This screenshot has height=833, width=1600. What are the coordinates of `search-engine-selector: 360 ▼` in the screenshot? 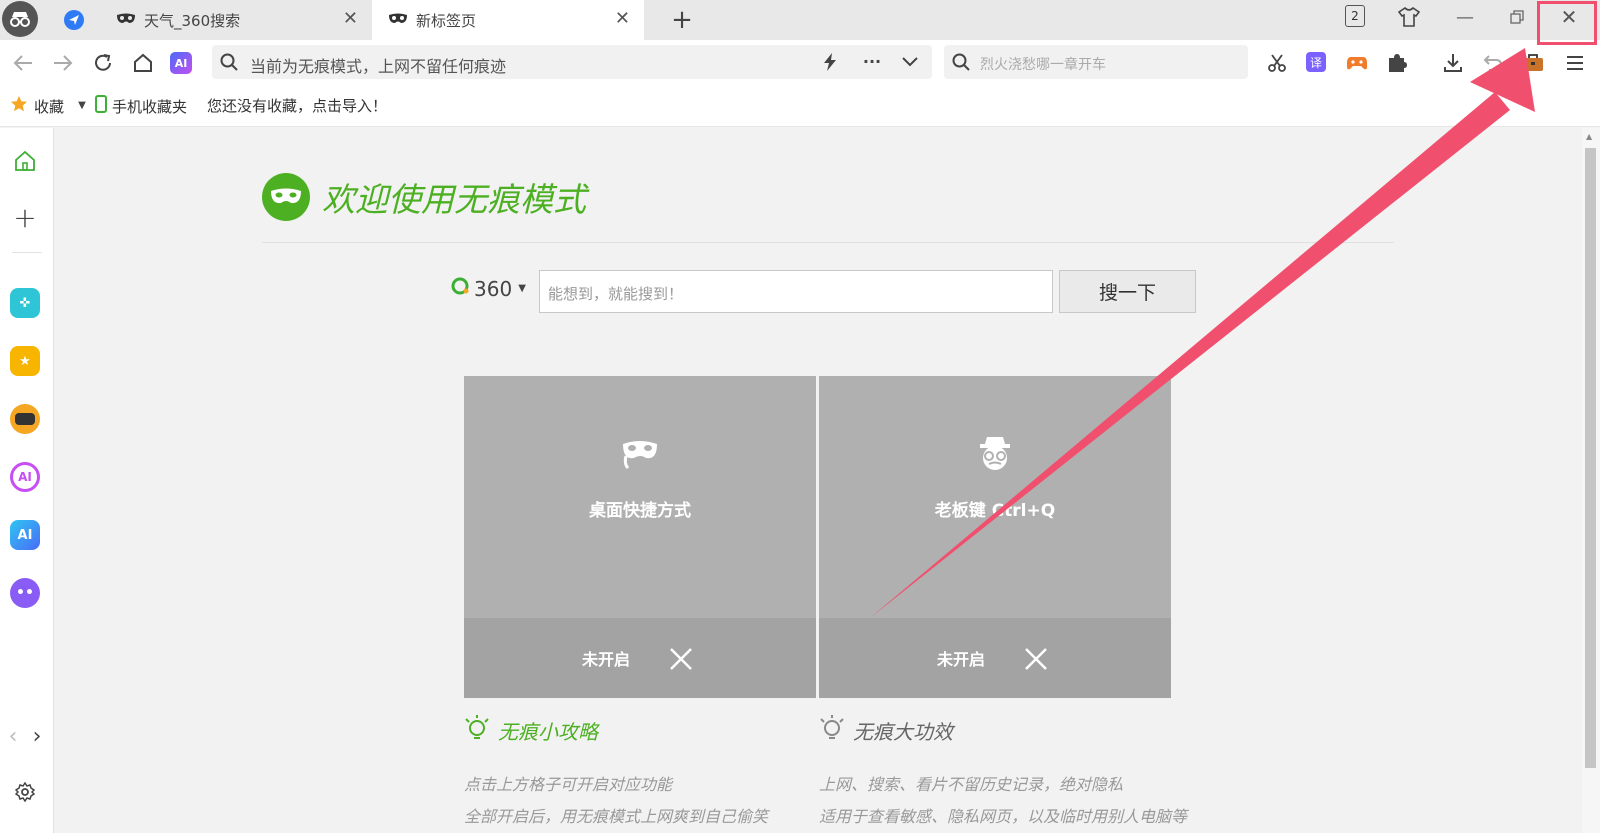 It's located at (488, 288).